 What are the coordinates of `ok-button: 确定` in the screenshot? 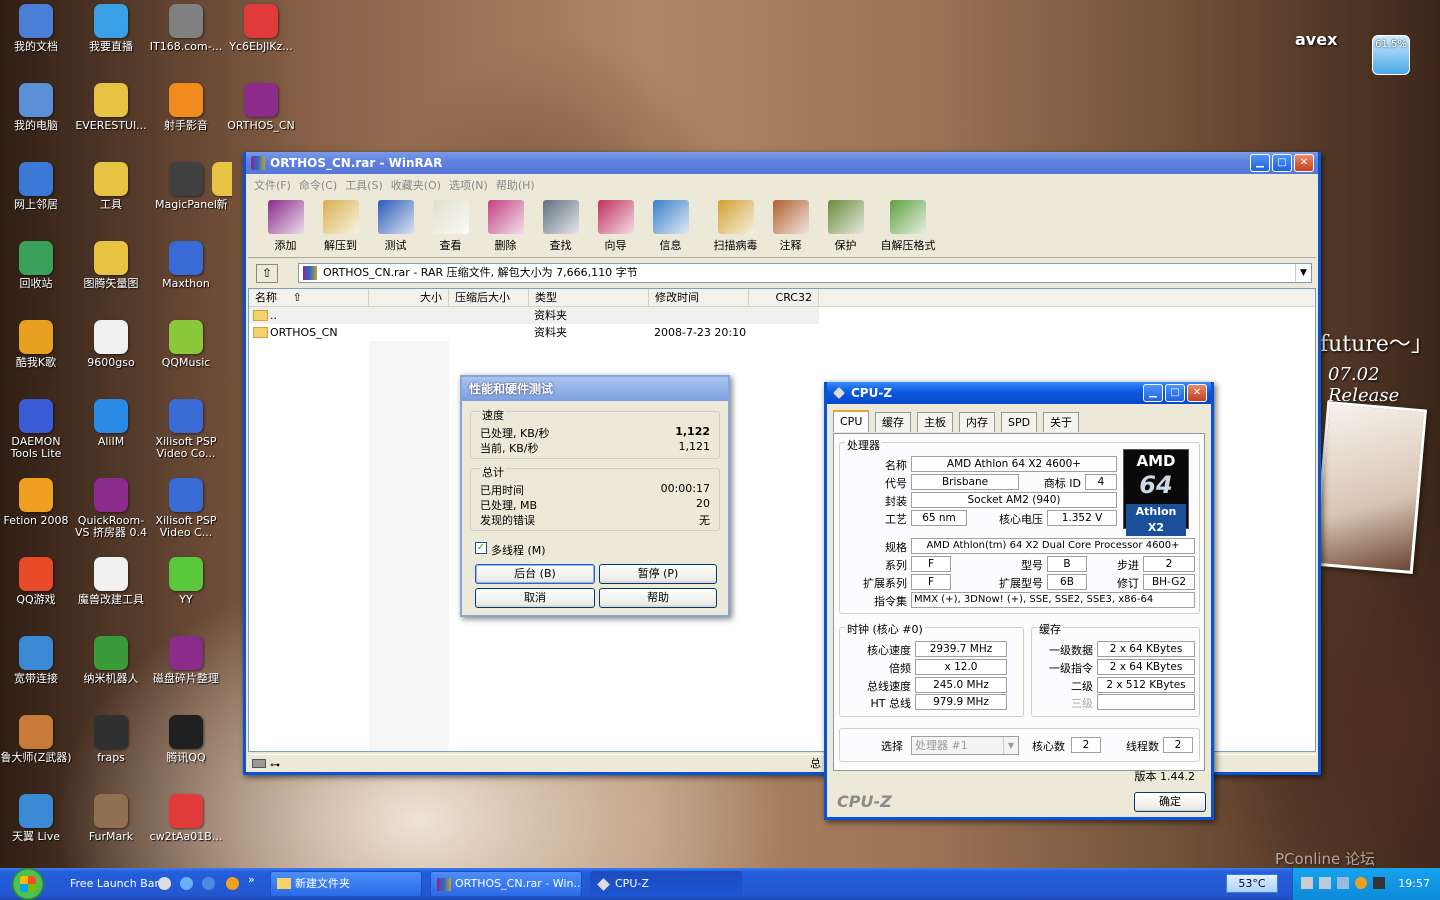 It's located at (1170, 802).